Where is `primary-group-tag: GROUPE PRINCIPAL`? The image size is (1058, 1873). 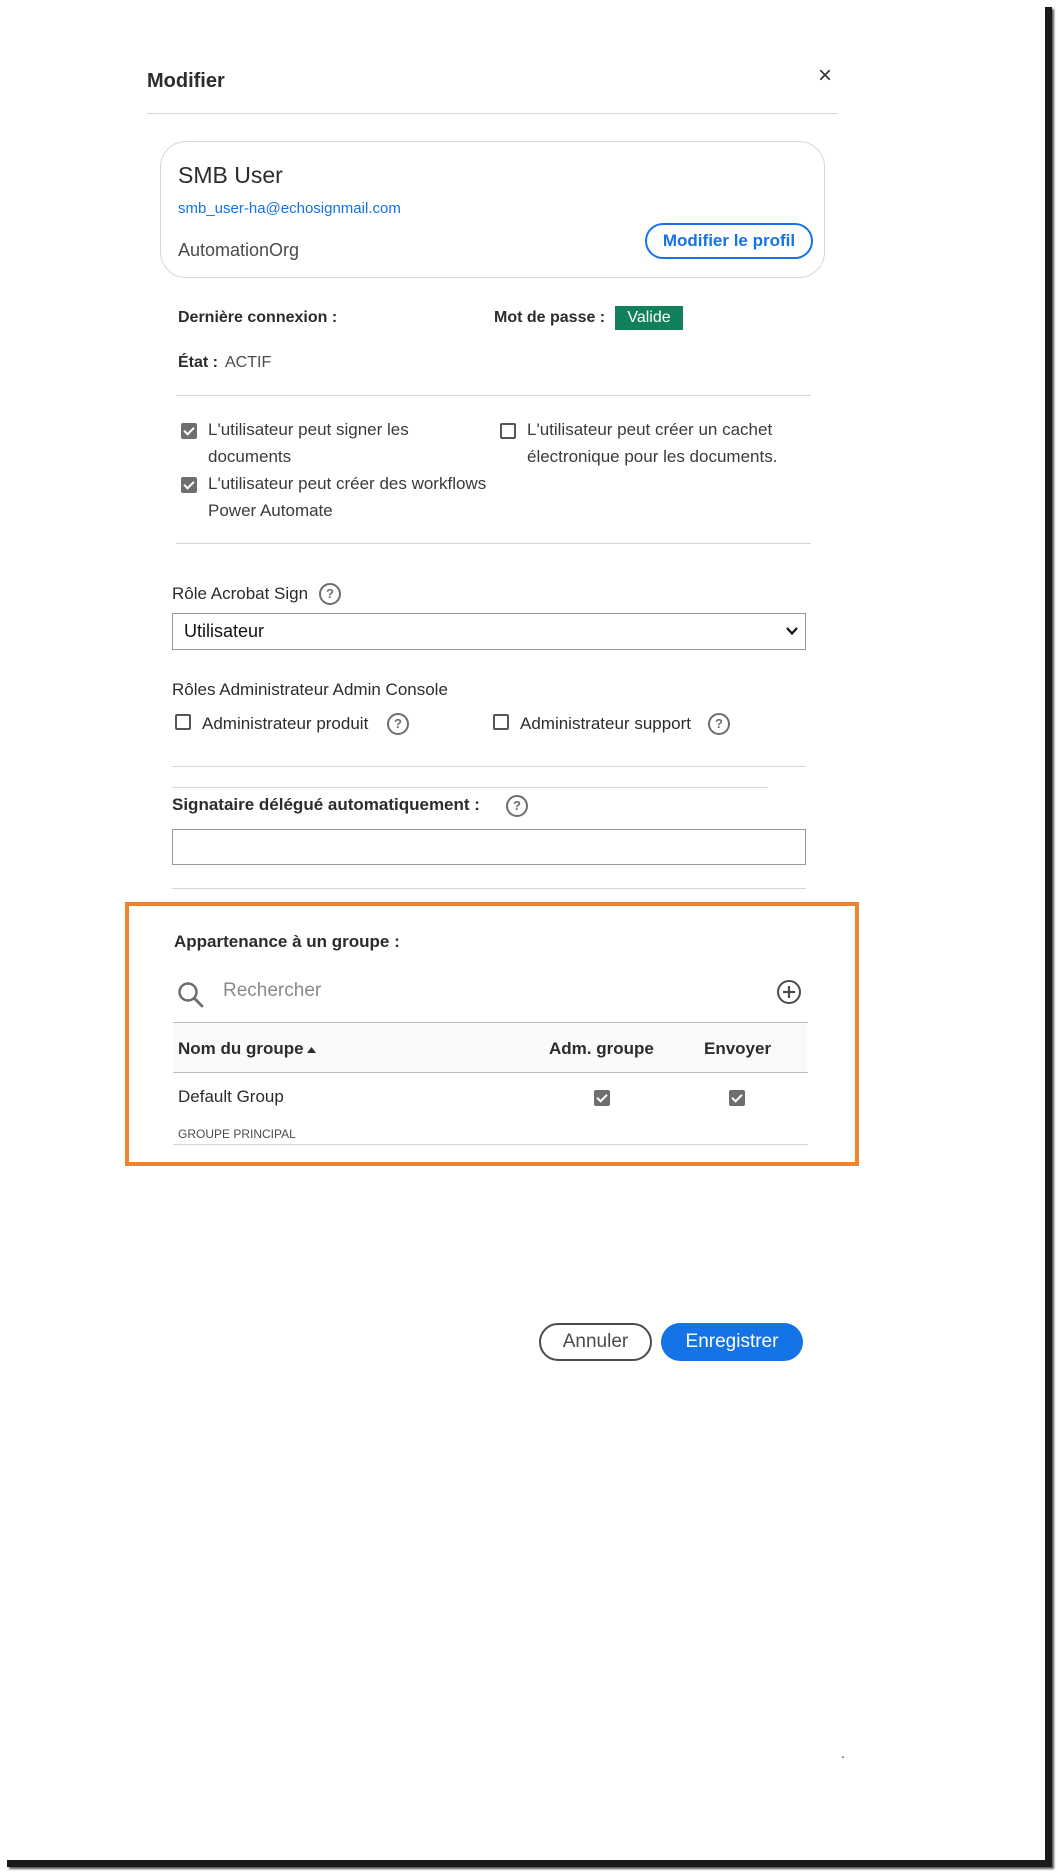
primary-group-tag: GROUPE PRINCIPAL is located at coordinates (237, 1134).